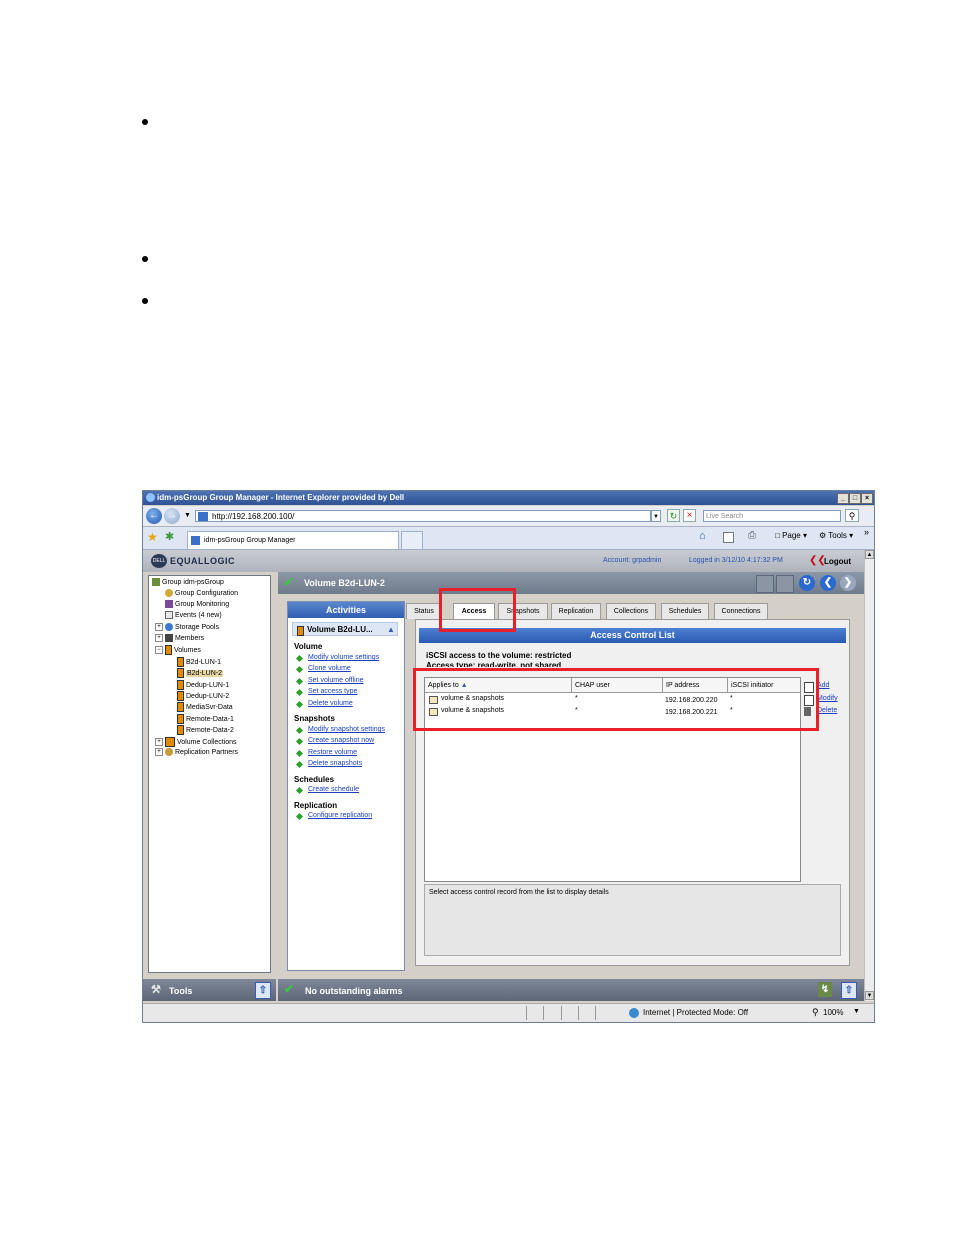  I want to click on tree-item-dedup-lun-1: Dedup-LUN-1, so click(203, 685).